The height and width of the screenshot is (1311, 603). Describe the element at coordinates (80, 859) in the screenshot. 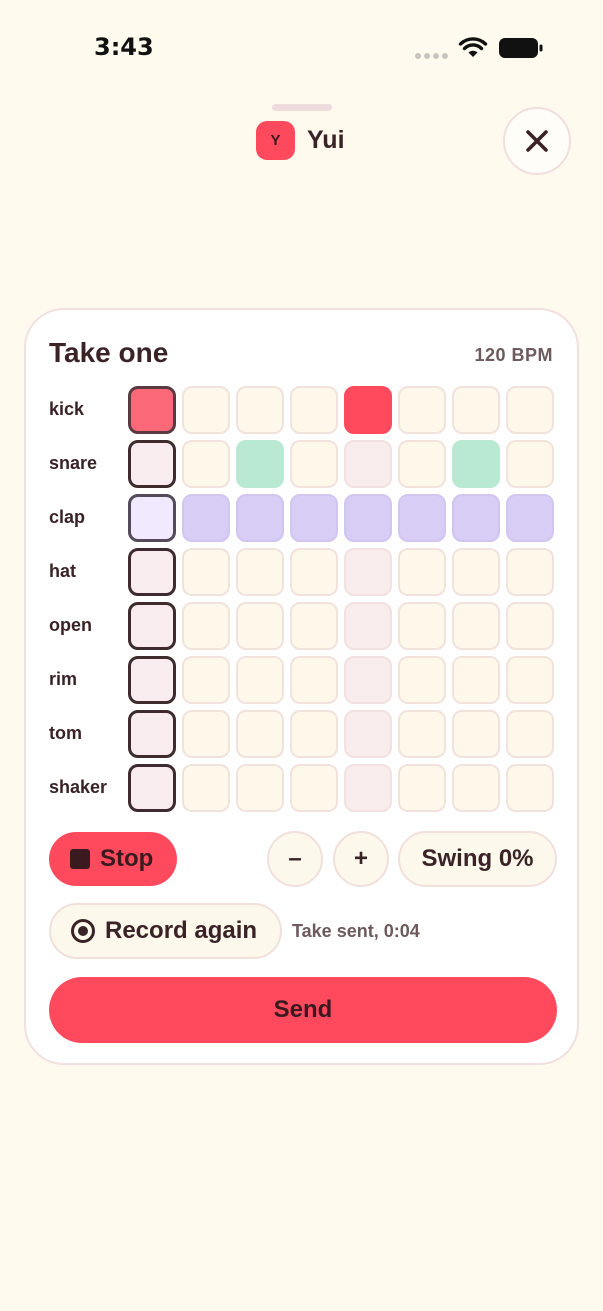

I see `stop-icon` at that location.